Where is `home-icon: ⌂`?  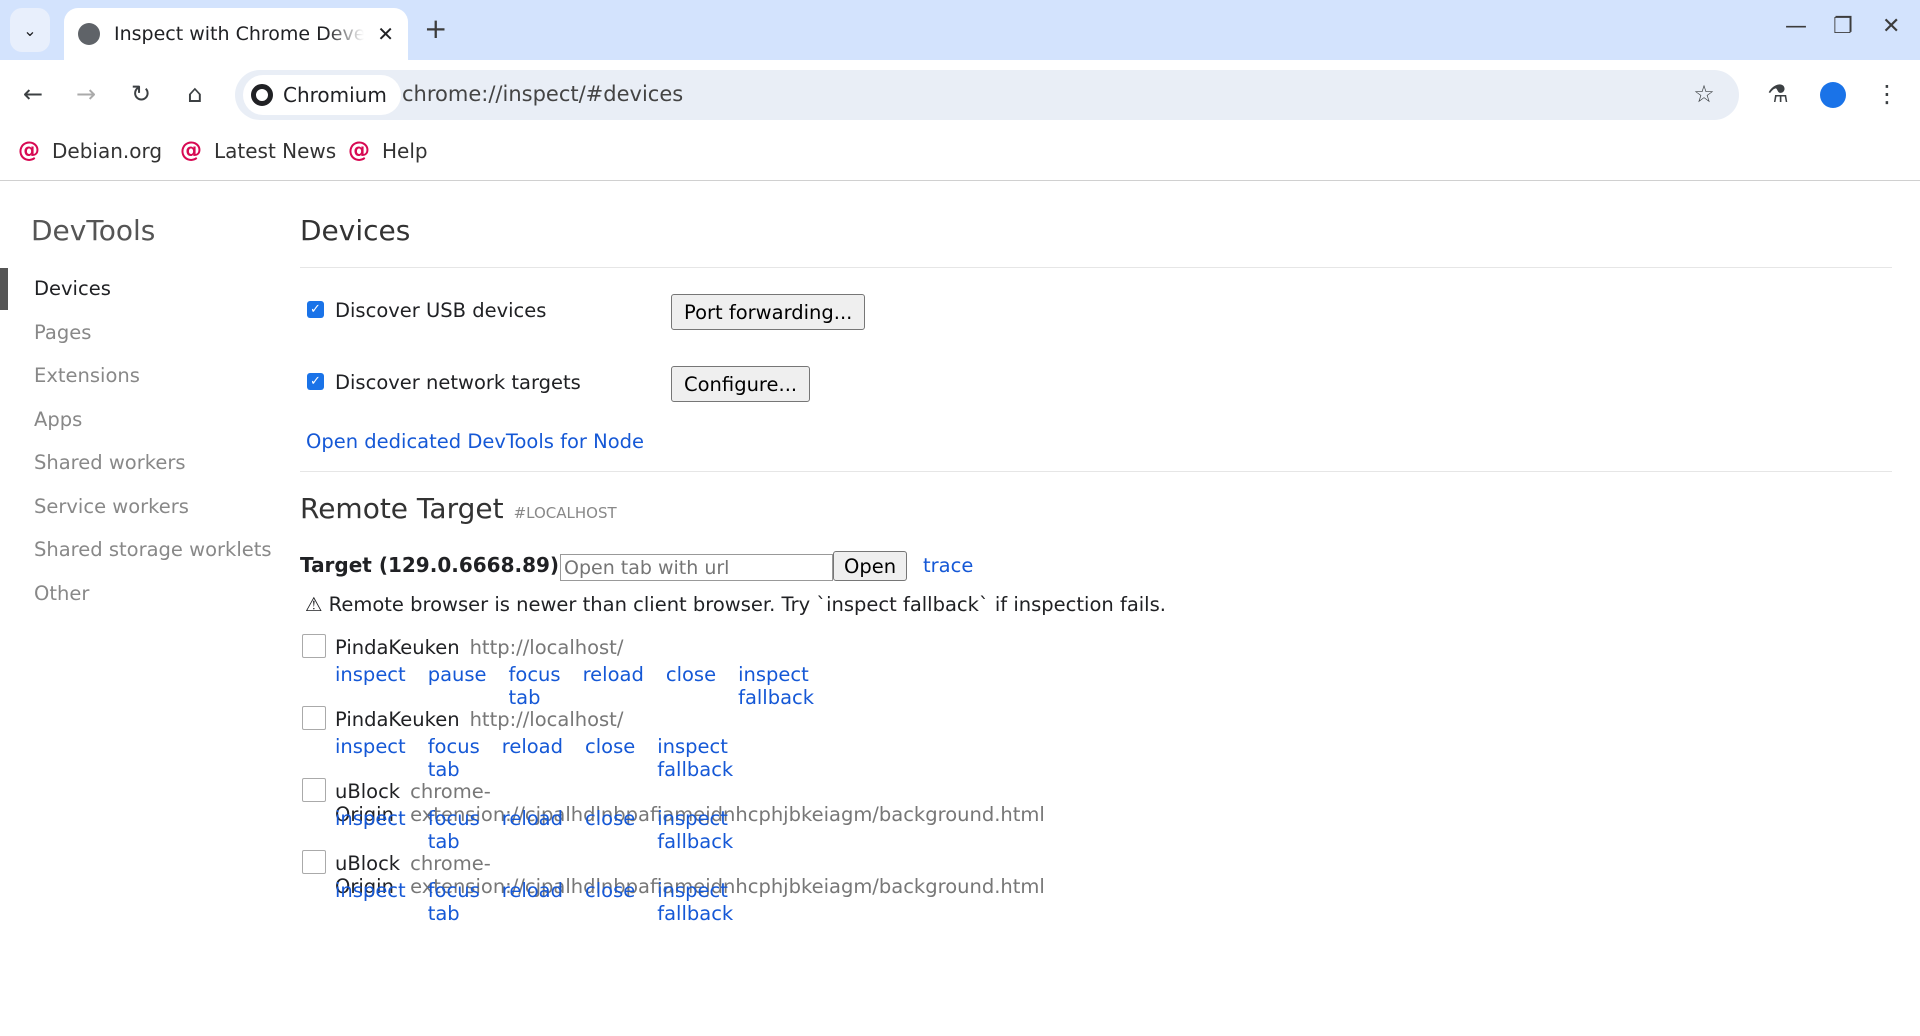 home-icon: ⌂ is located at coordinates (195, 94).